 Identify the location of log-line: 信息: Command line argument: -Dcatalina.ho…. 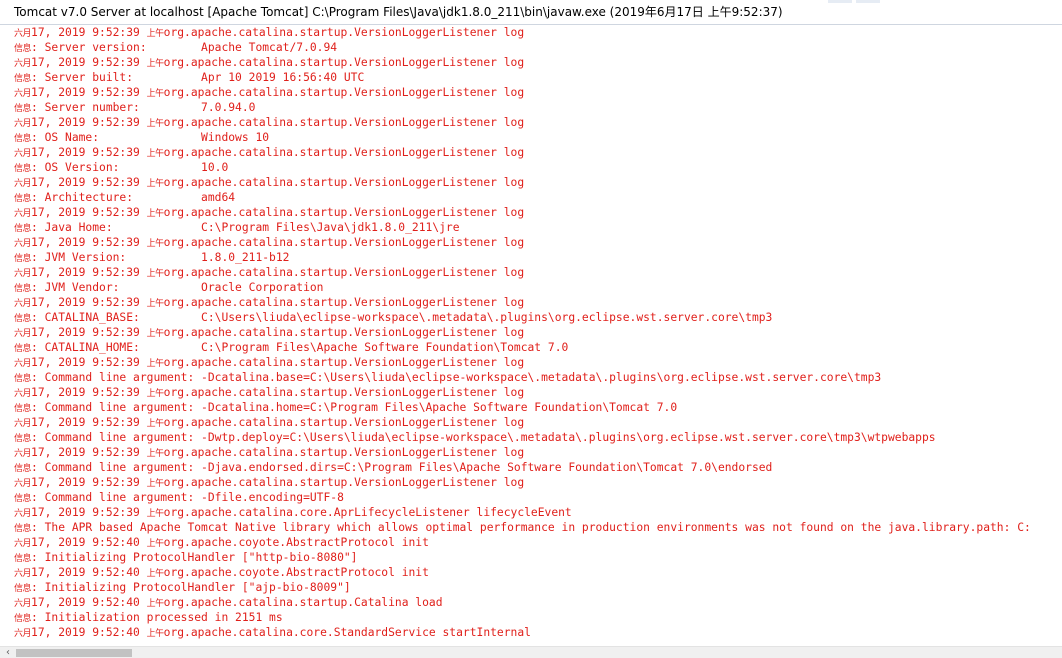
(538, 407).